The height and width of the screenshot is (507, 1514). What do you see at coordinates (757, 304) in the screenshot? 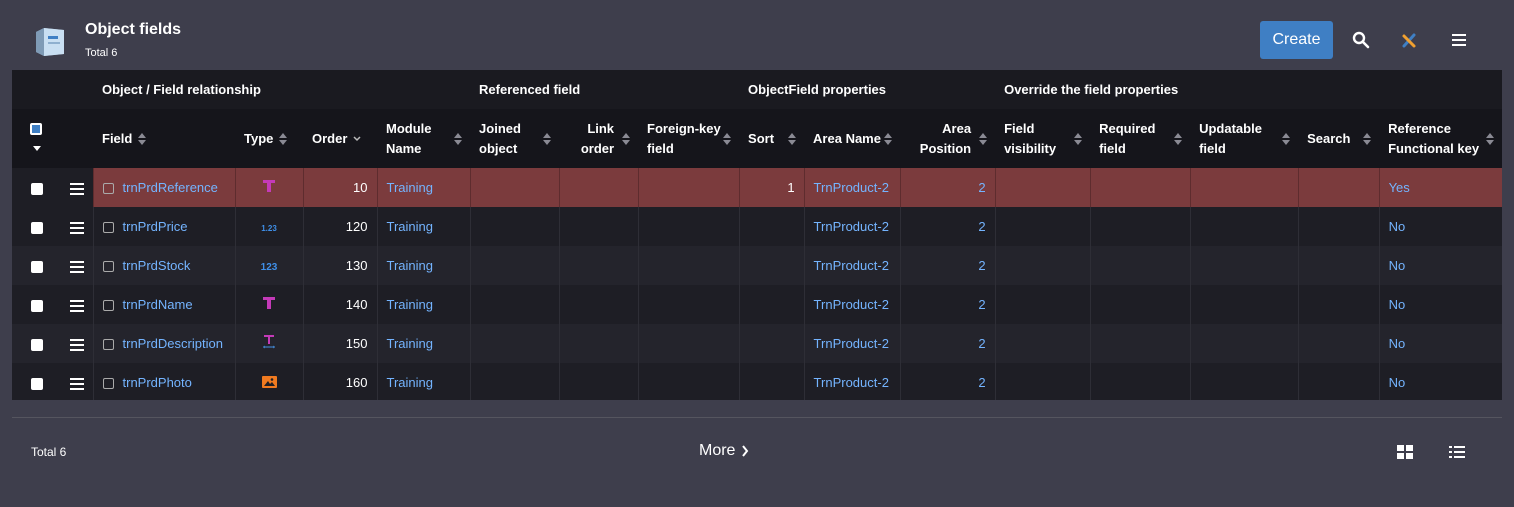
I see `table-row: trnPrdName 140 Training TrnProduct-2 2 No` at bounding box center [757, 304].